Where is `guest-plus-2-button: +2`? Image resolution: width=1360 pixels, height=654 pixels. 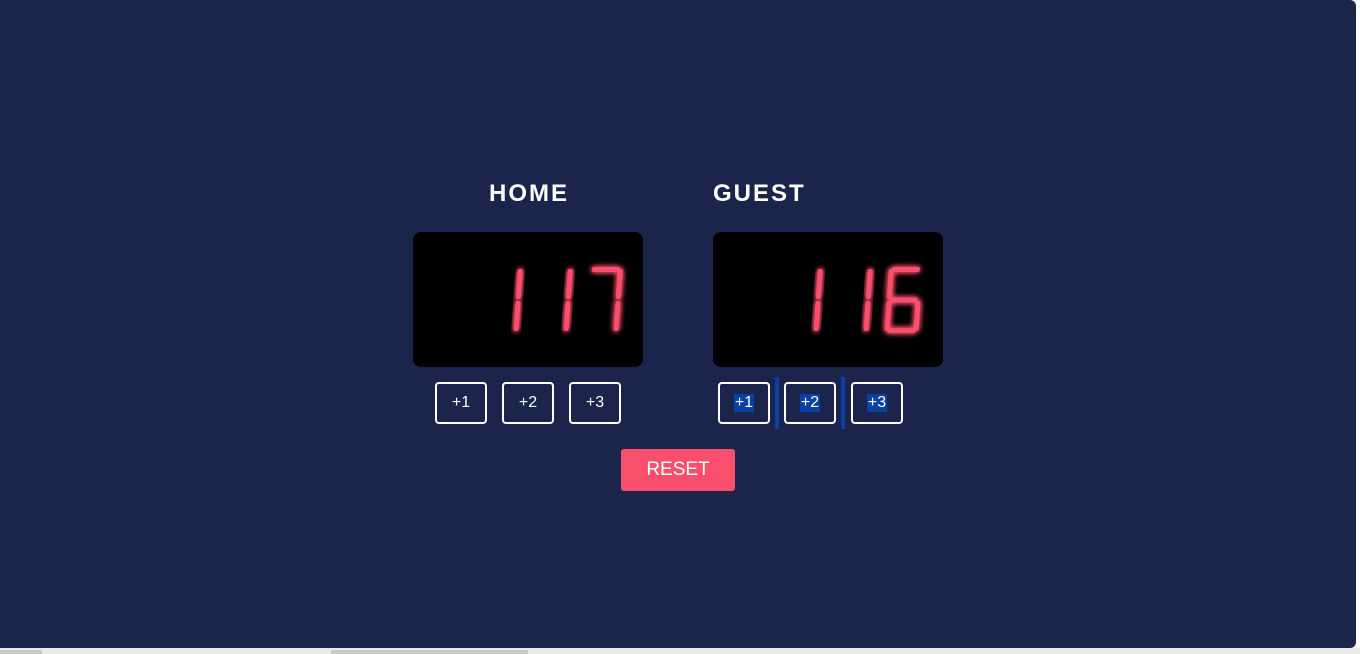
guest-plus-2-button: +2 is located at coordinates (810, 403).